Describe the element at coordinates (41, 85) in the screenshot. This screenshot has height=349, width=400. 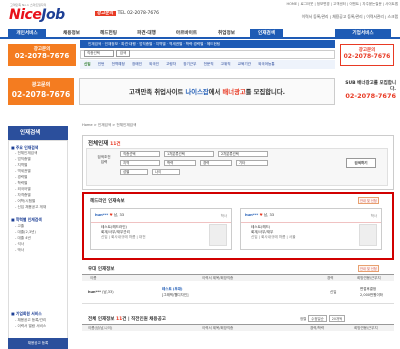
I see `banner-left-label: 광고문의` at that location.